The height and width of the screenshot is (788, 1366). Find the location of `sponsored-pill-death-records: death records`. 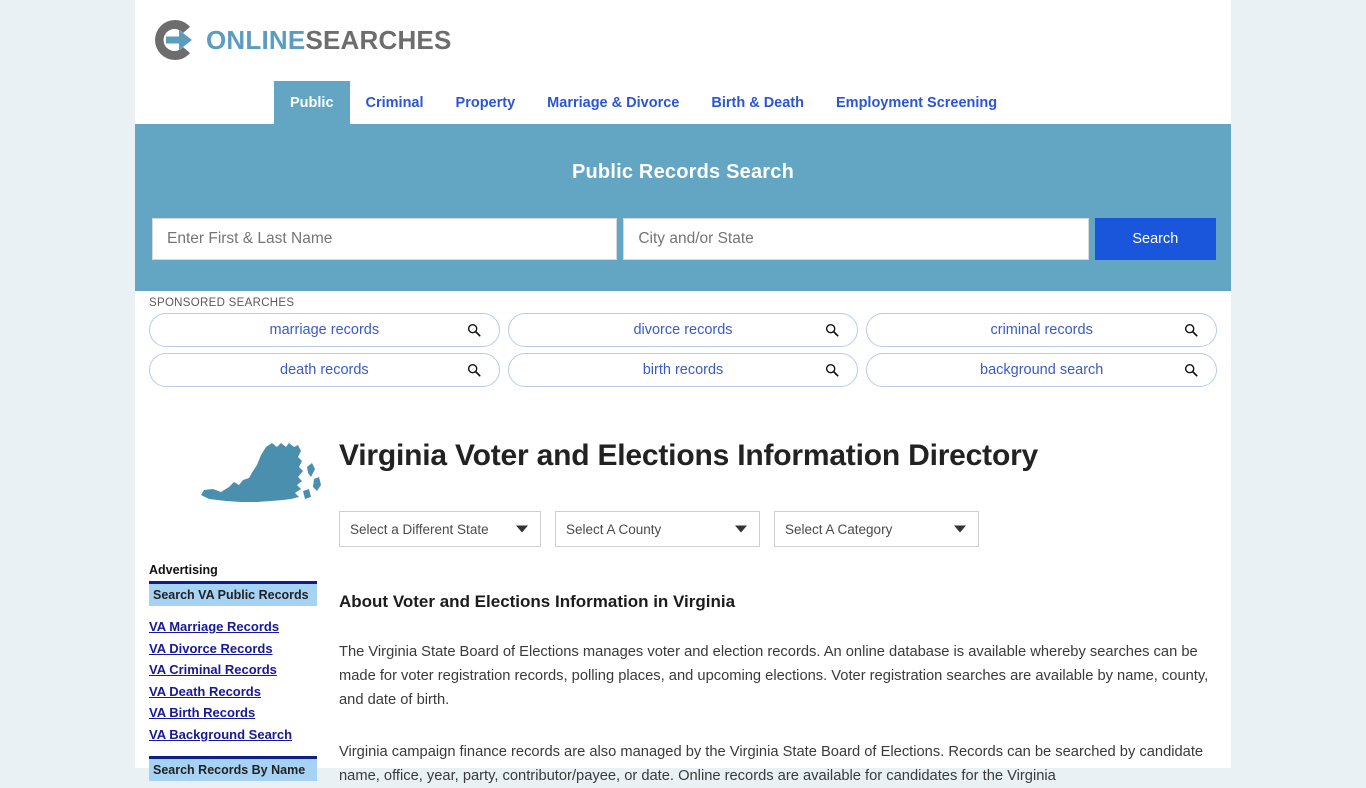

sponsored-pill-death-records: death records is located at coordinates (324, 370).